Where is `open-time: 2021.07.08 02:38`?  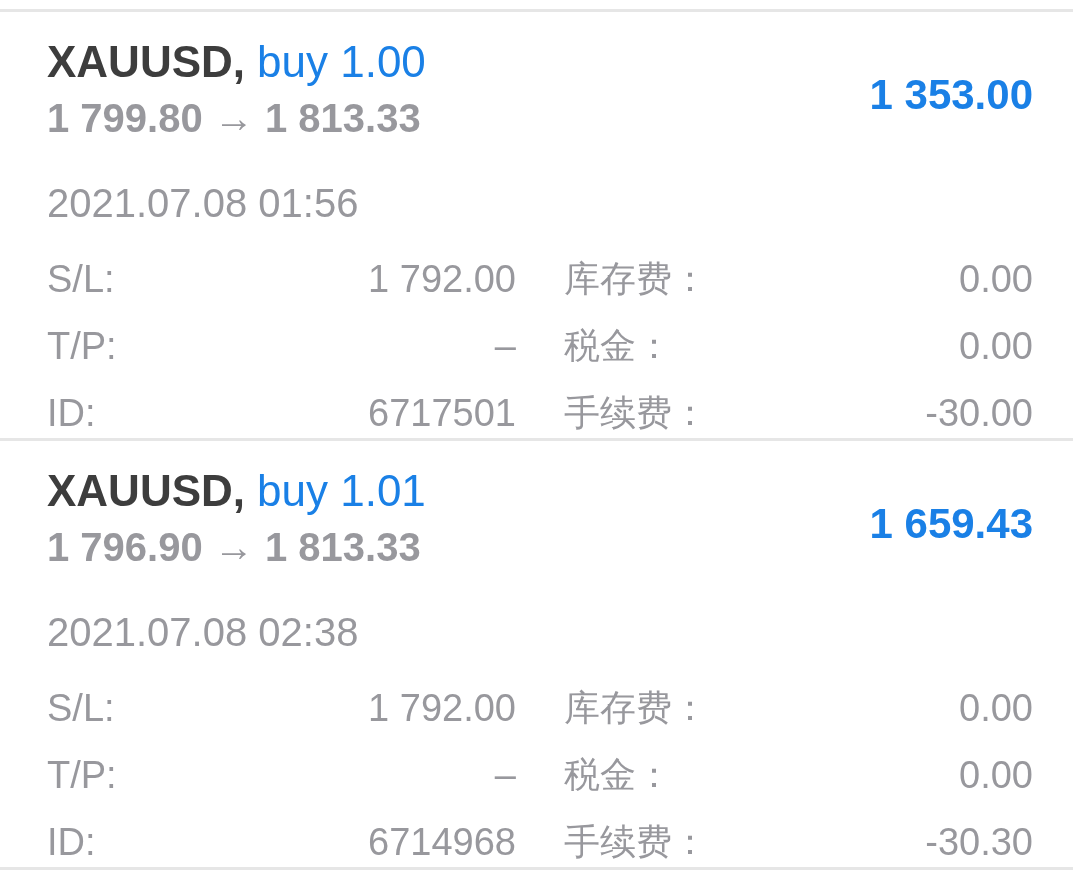
open-time: 2021.07.08 02:38 is located at coordinates (203, 632).